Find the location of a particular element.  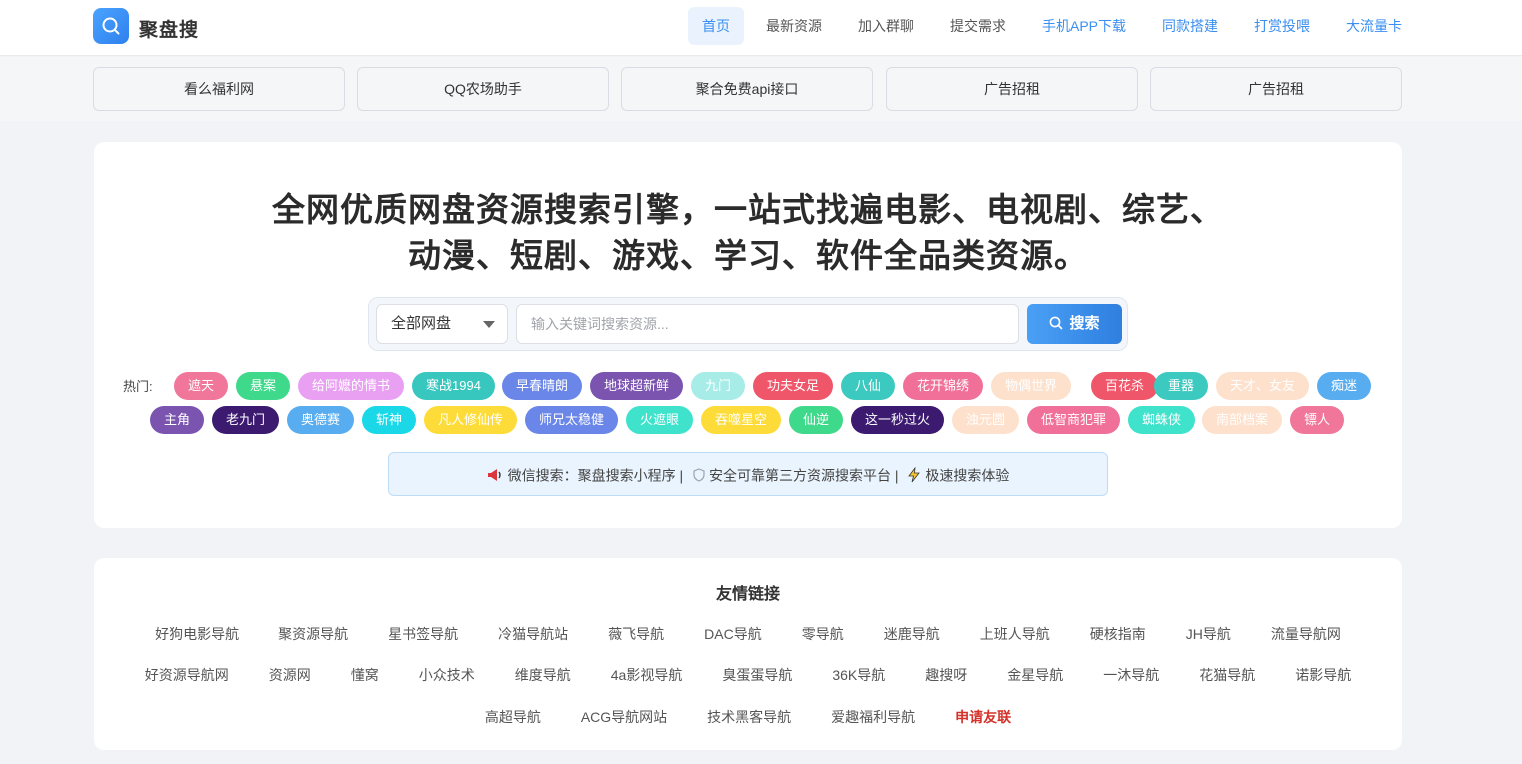

notice-bar: 微信搜索：聚盘搜索小程序 | 安全可靠第三方资源搜索平台 | 极速搜索体验 is located at coordinates (748, 474).